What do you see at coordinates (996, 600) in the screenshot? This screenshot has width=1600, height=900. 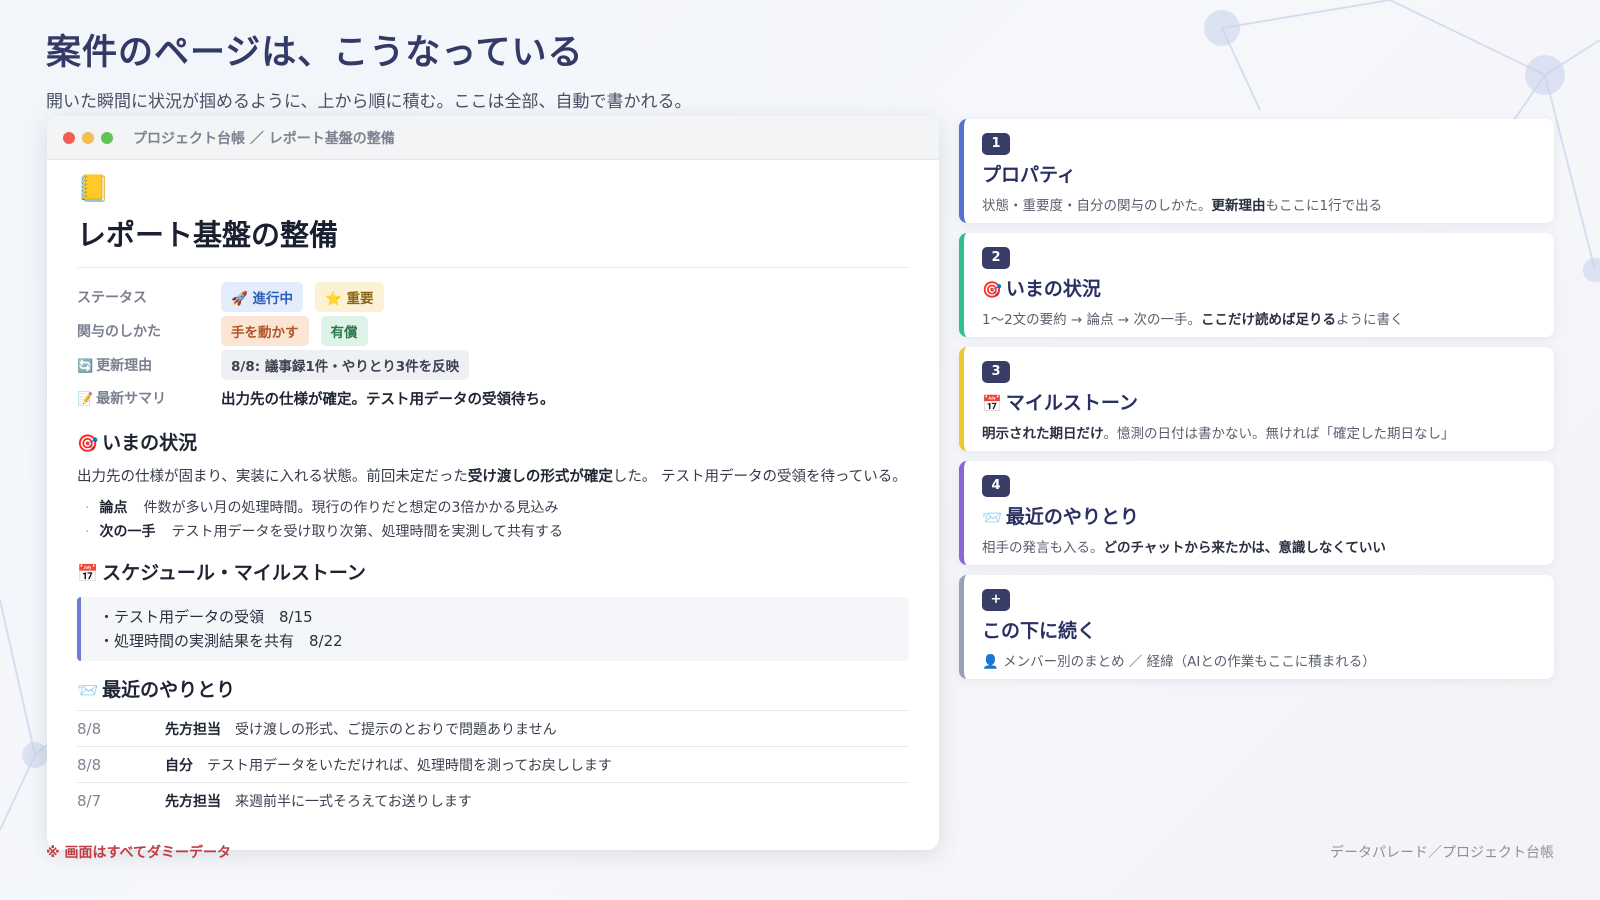 I see `plus-badge: +` at bounding box center [996, 600].